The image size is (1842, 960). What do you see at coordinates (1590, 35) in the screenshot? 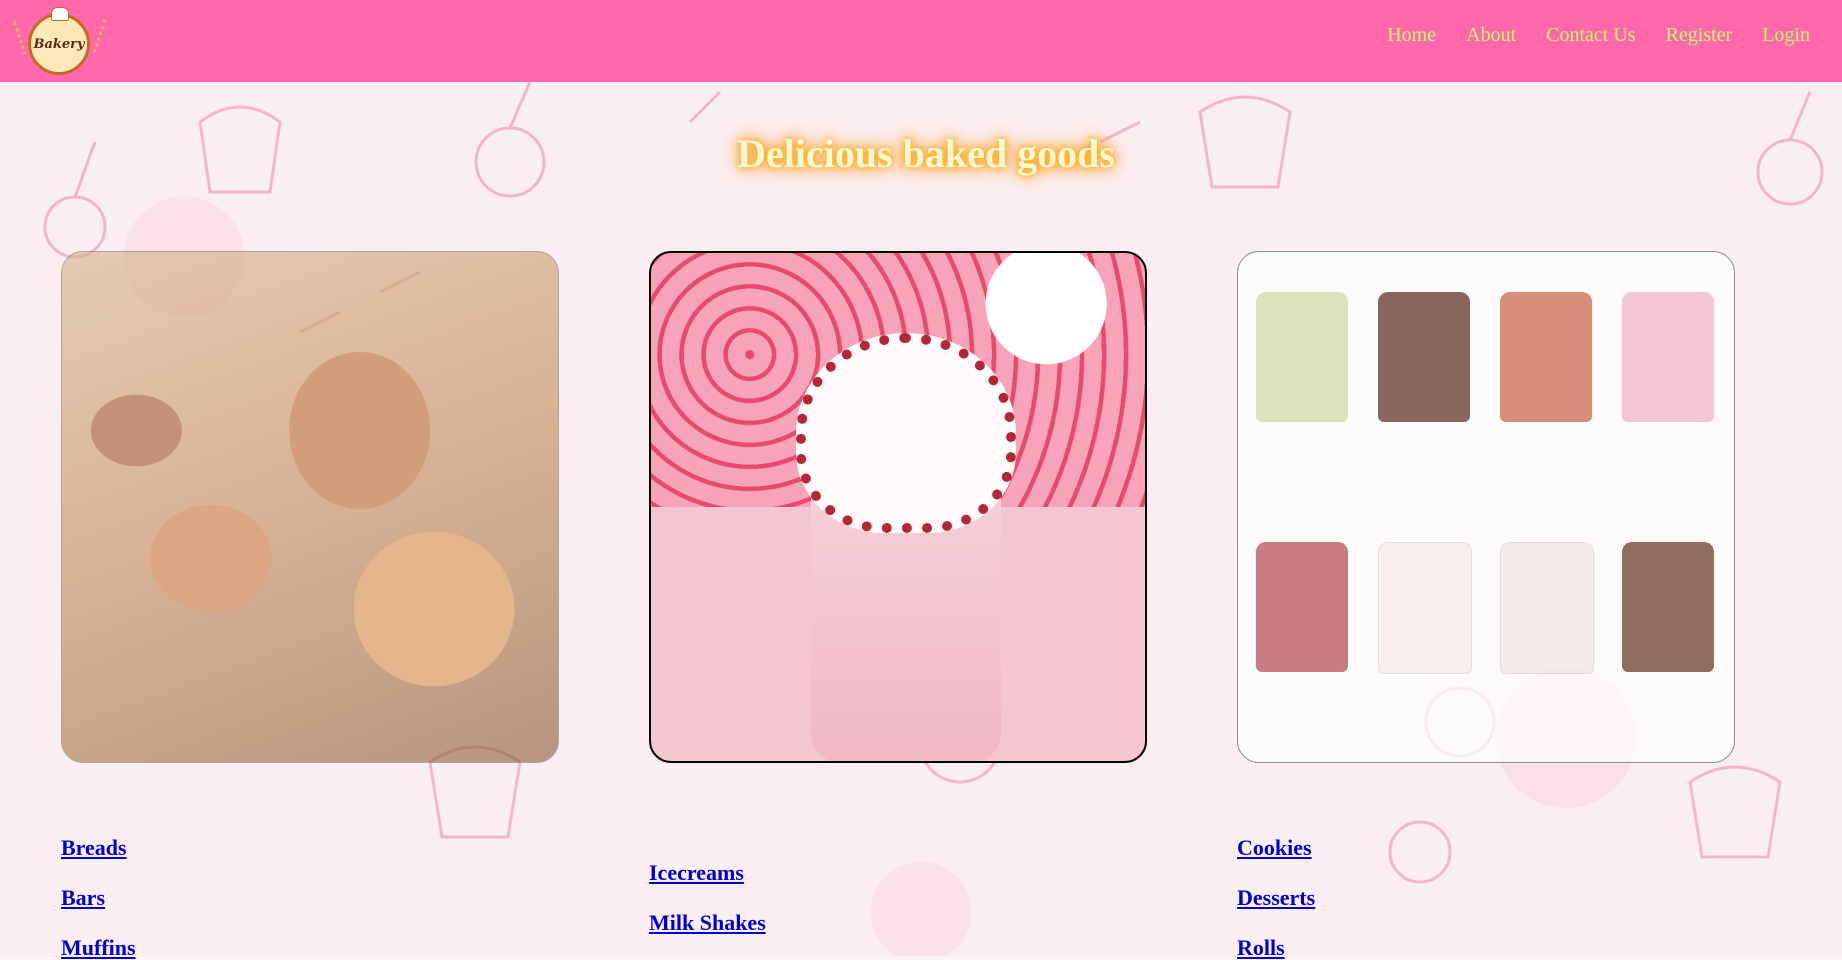
I see `nav-contact-link: Contact Us` at bounding box center [1590, 35].